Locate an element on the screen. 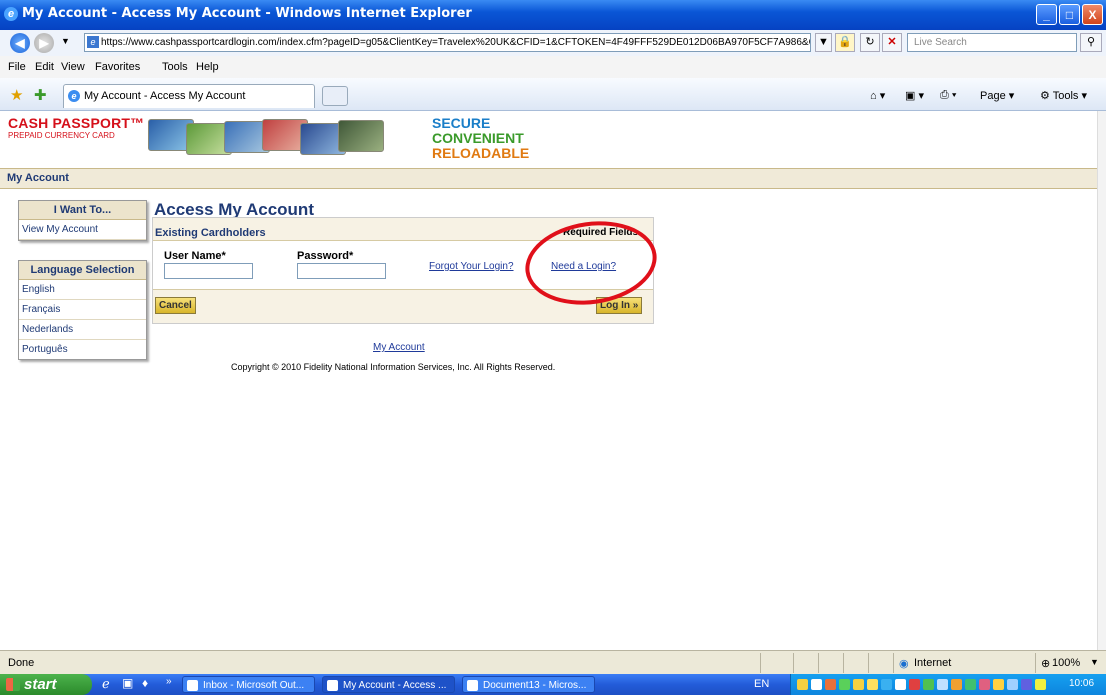  breadcrumb-bar: My Account is located at coordinates (549, 178).